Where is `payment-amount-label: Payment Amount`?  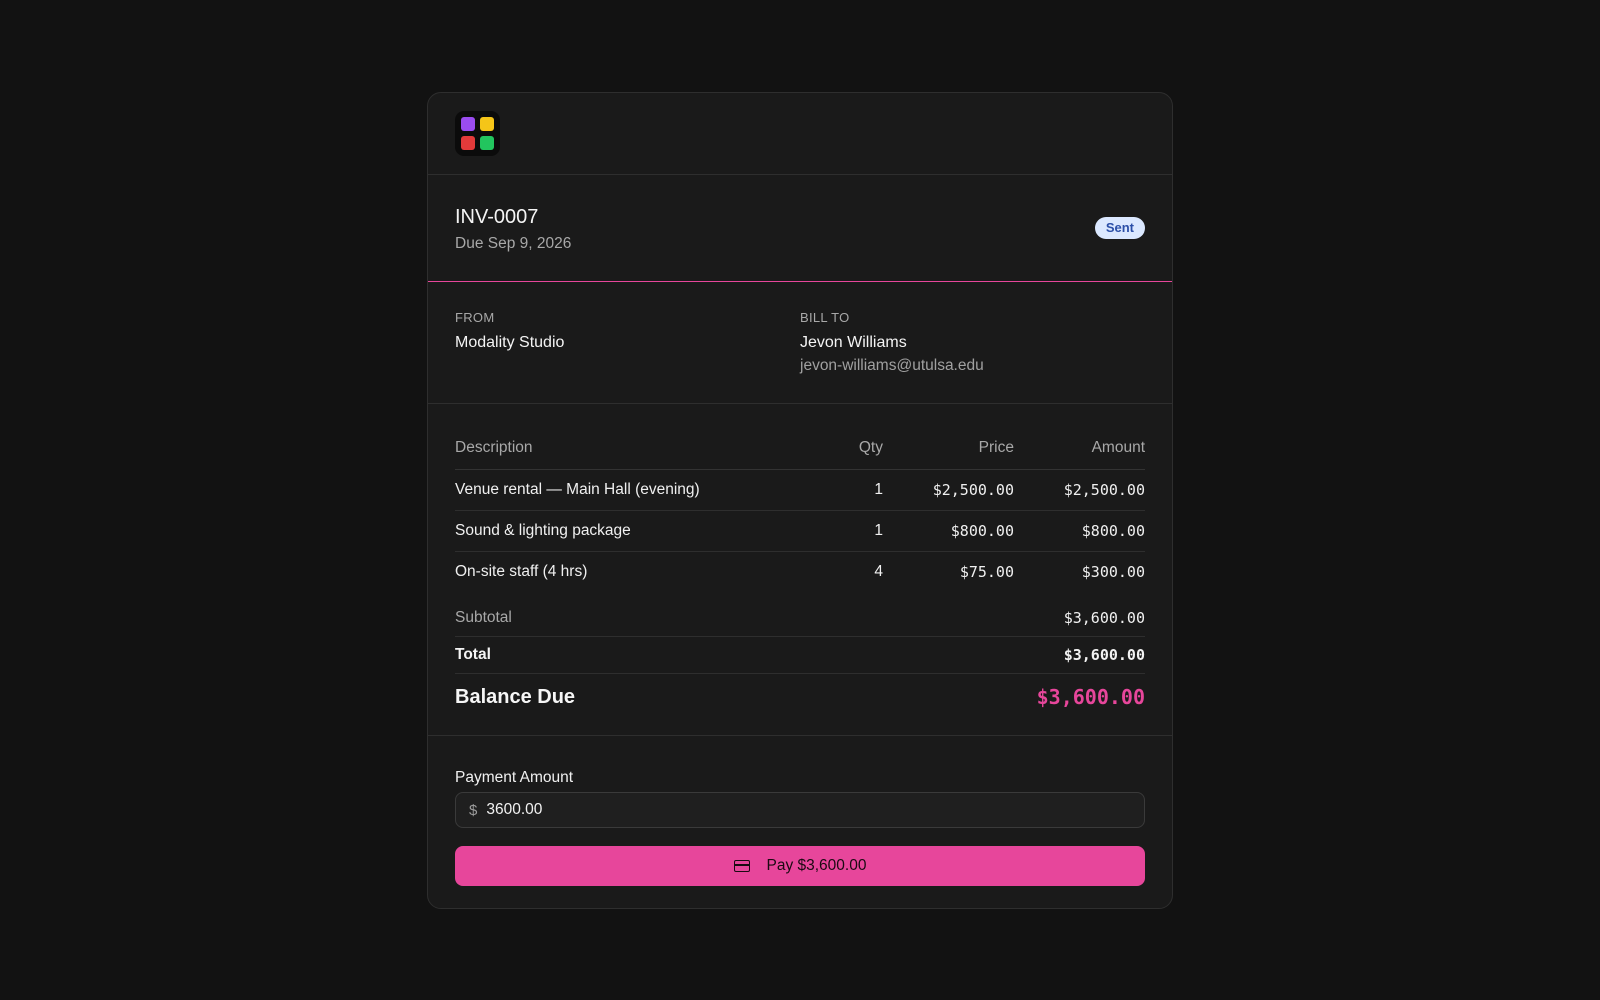 payment-amount-label: Payment Amount is located at coordinates (514, 777).